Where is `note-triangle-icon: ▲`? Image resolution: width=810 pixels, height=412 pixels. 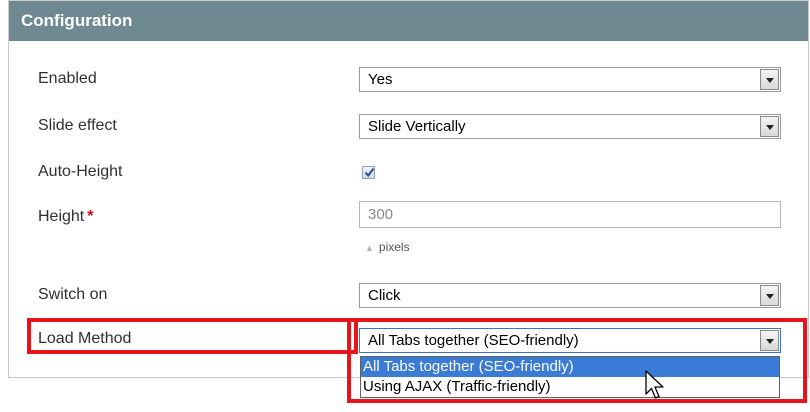
note-triangle-icon: ▲ is located at coordinates (369, 248).